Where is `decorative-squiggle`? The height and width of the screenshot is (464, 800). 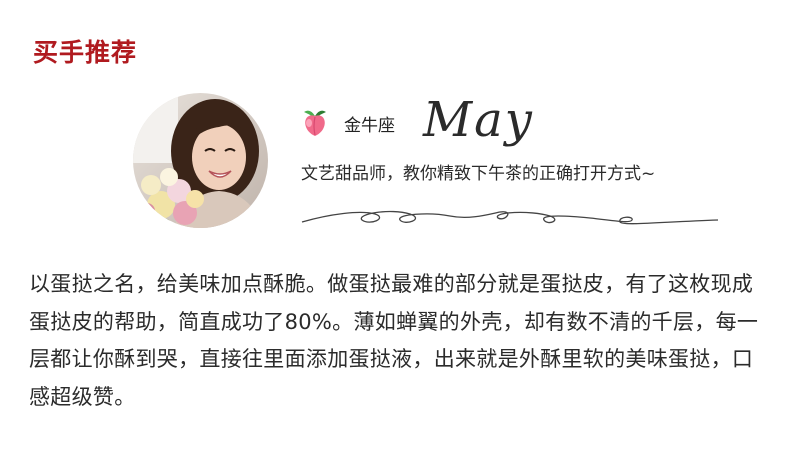 decorative-squiggle is located at coordinates (510, 217).